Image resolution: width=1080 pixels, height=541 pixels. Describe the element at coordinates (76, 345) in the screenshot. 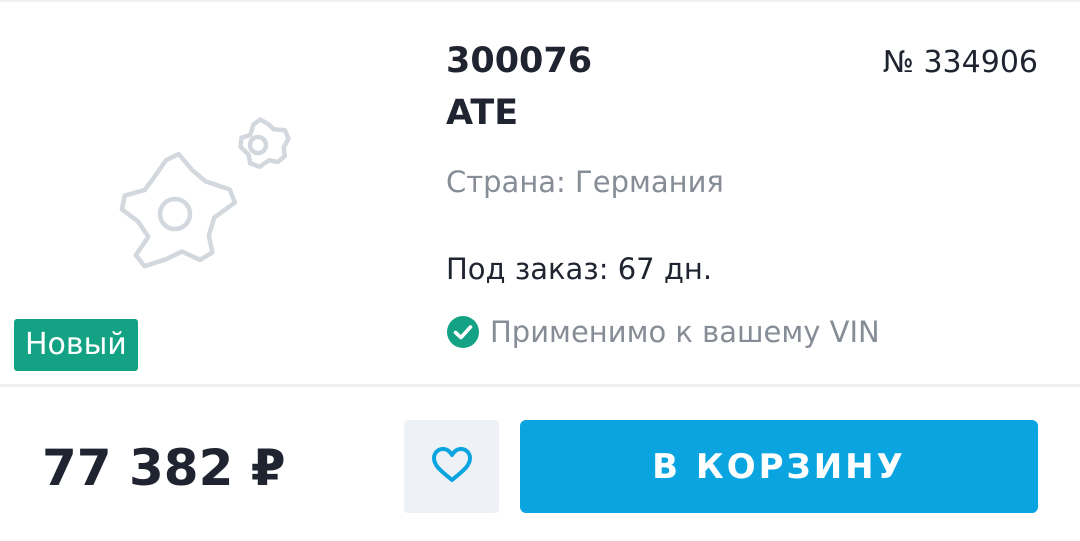

I see `new-badge: Новый` at that location.